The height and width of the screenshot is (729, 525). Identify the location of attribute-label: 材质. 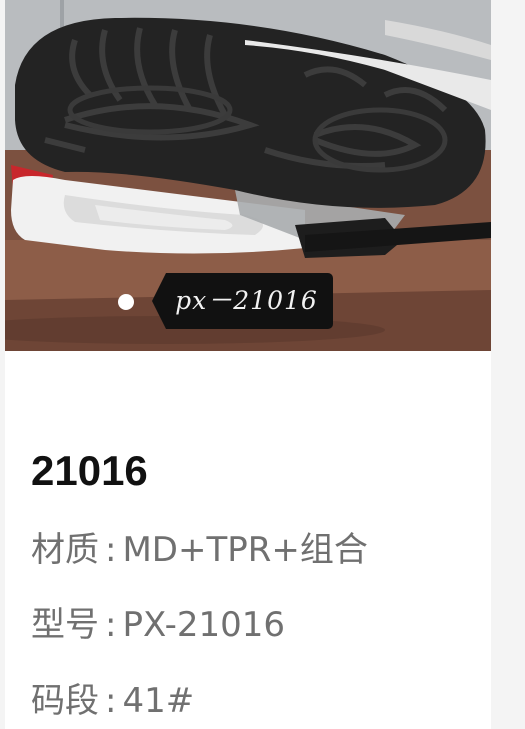
(65, 550).